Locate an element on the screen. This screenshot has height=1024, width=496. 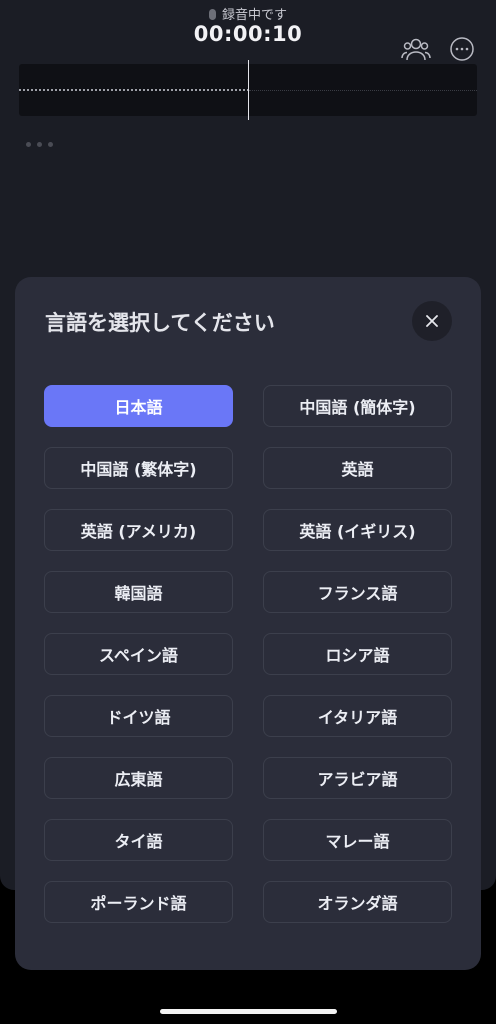
language-option-chinese-traditional: 中国語 (繁体字) is located at coordinates (138, 468).